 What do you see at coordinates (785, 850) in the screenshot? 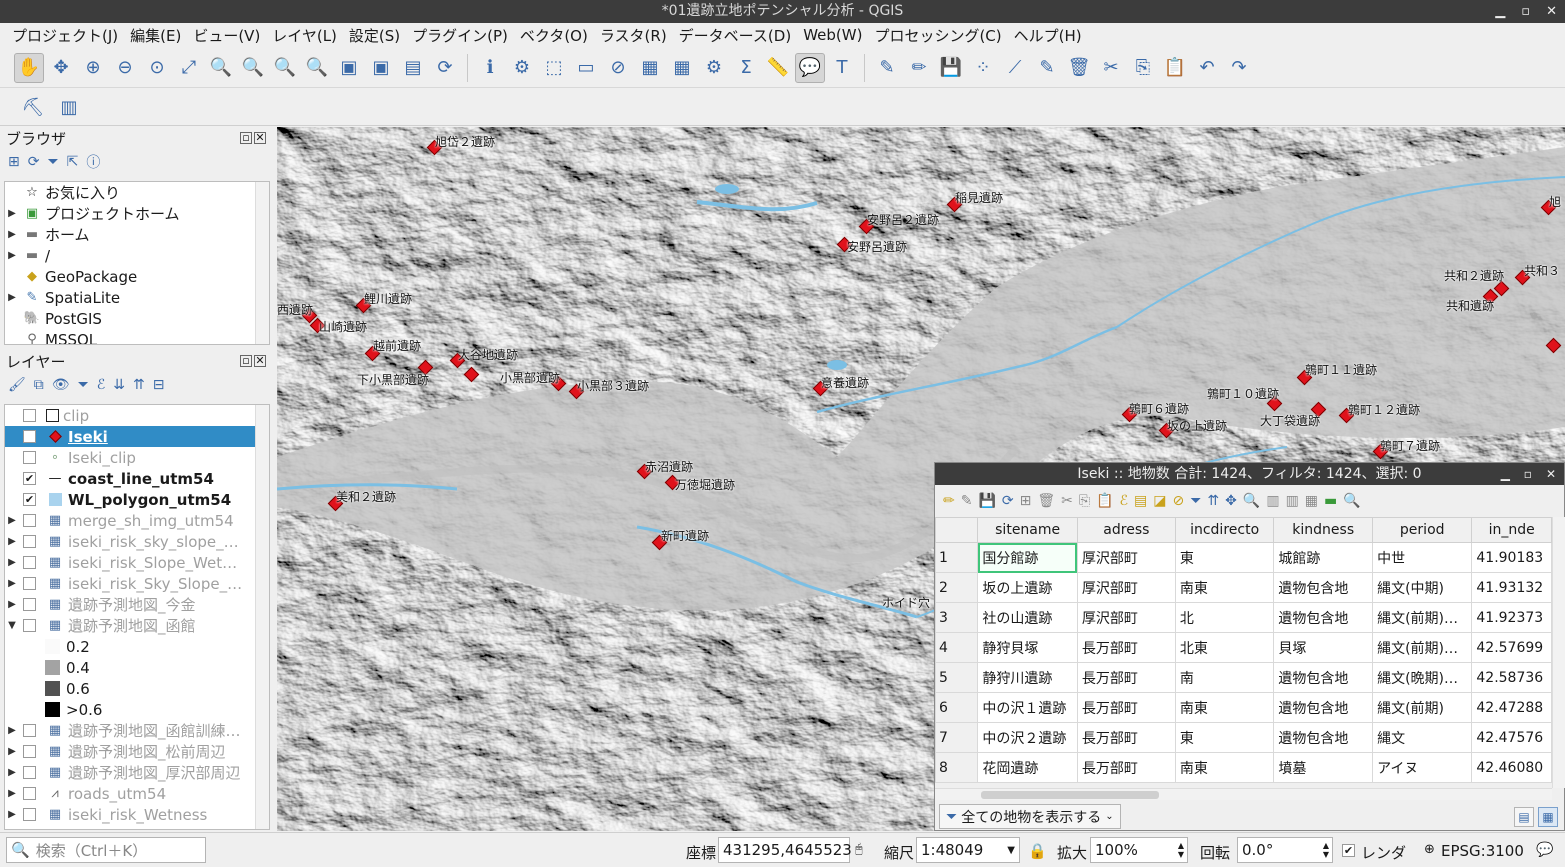
I see `coordinate-field: 431295,4645523` at bounding box center [785, 850].